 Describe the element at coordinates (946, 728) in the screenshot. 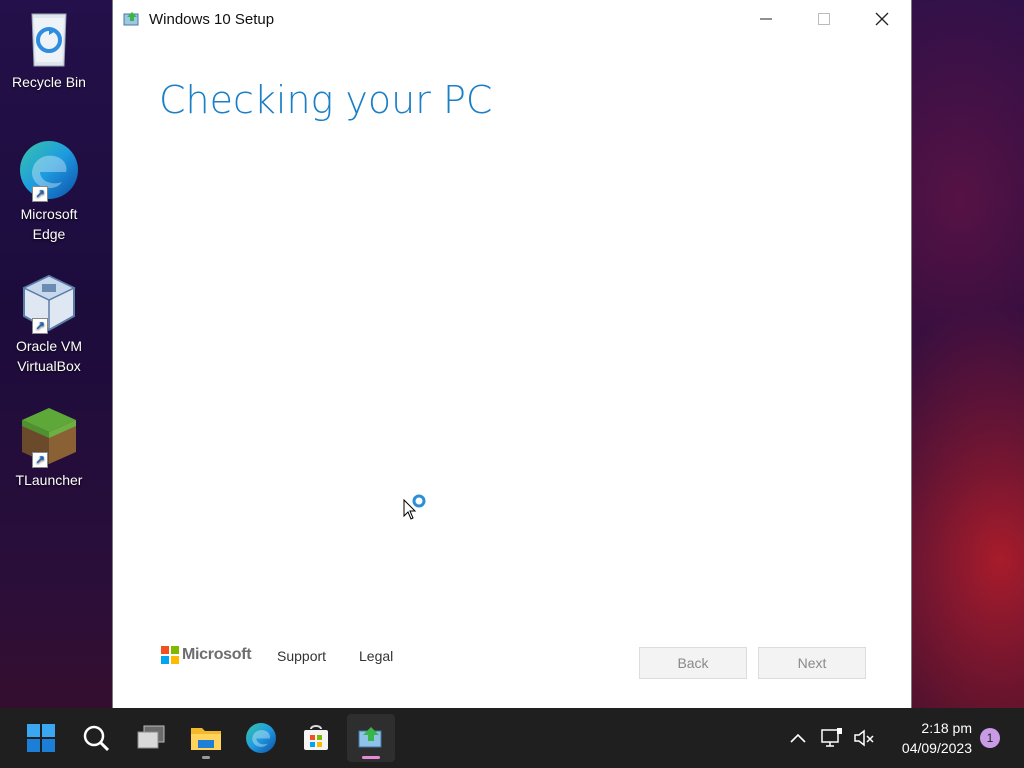

I see `clock-time: 2:18 pm` at that location.